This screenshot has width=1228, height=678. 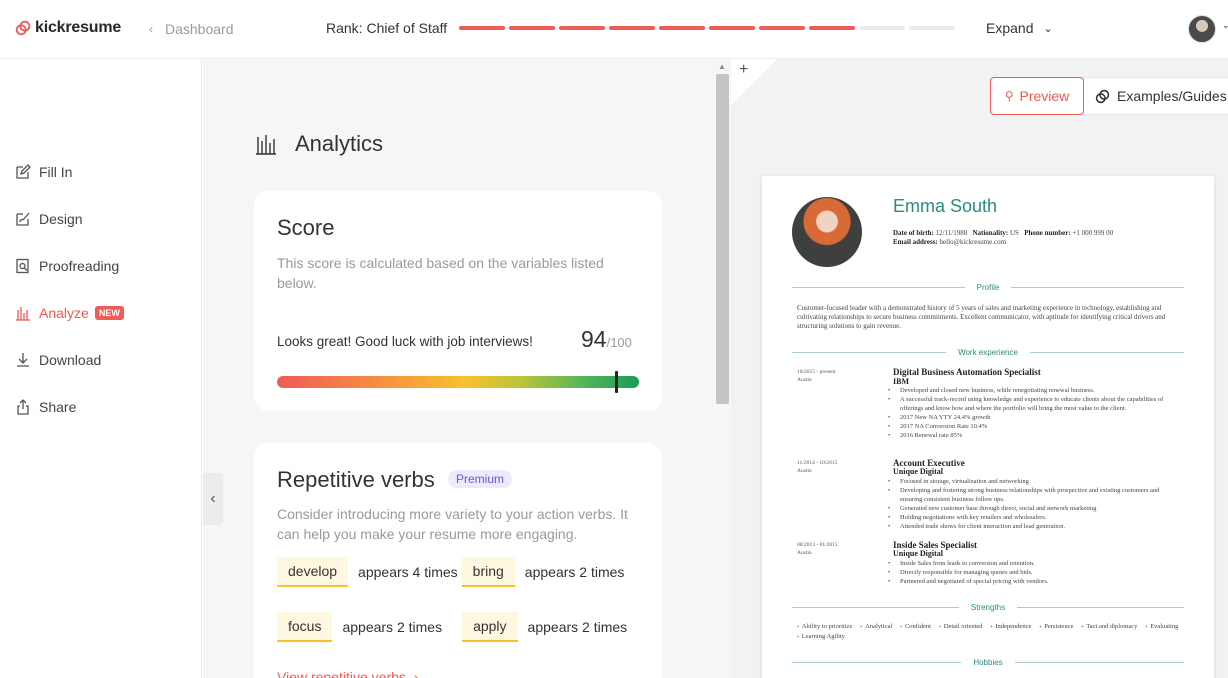 What do you see at coordinates (988, 662) in the screenshot?
I see `hobbies-section-header: Hobbies` at bounding box center [988, 662].